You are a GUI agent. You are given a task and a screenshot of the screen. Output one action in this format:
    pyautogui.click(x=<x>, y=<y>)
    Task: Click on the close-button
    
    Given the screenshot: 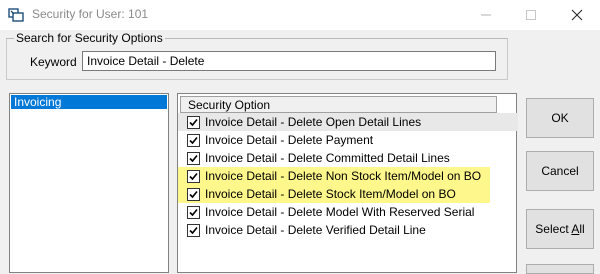 What is the action you would take?
    pyautogui.click(x=577, y=15)
    